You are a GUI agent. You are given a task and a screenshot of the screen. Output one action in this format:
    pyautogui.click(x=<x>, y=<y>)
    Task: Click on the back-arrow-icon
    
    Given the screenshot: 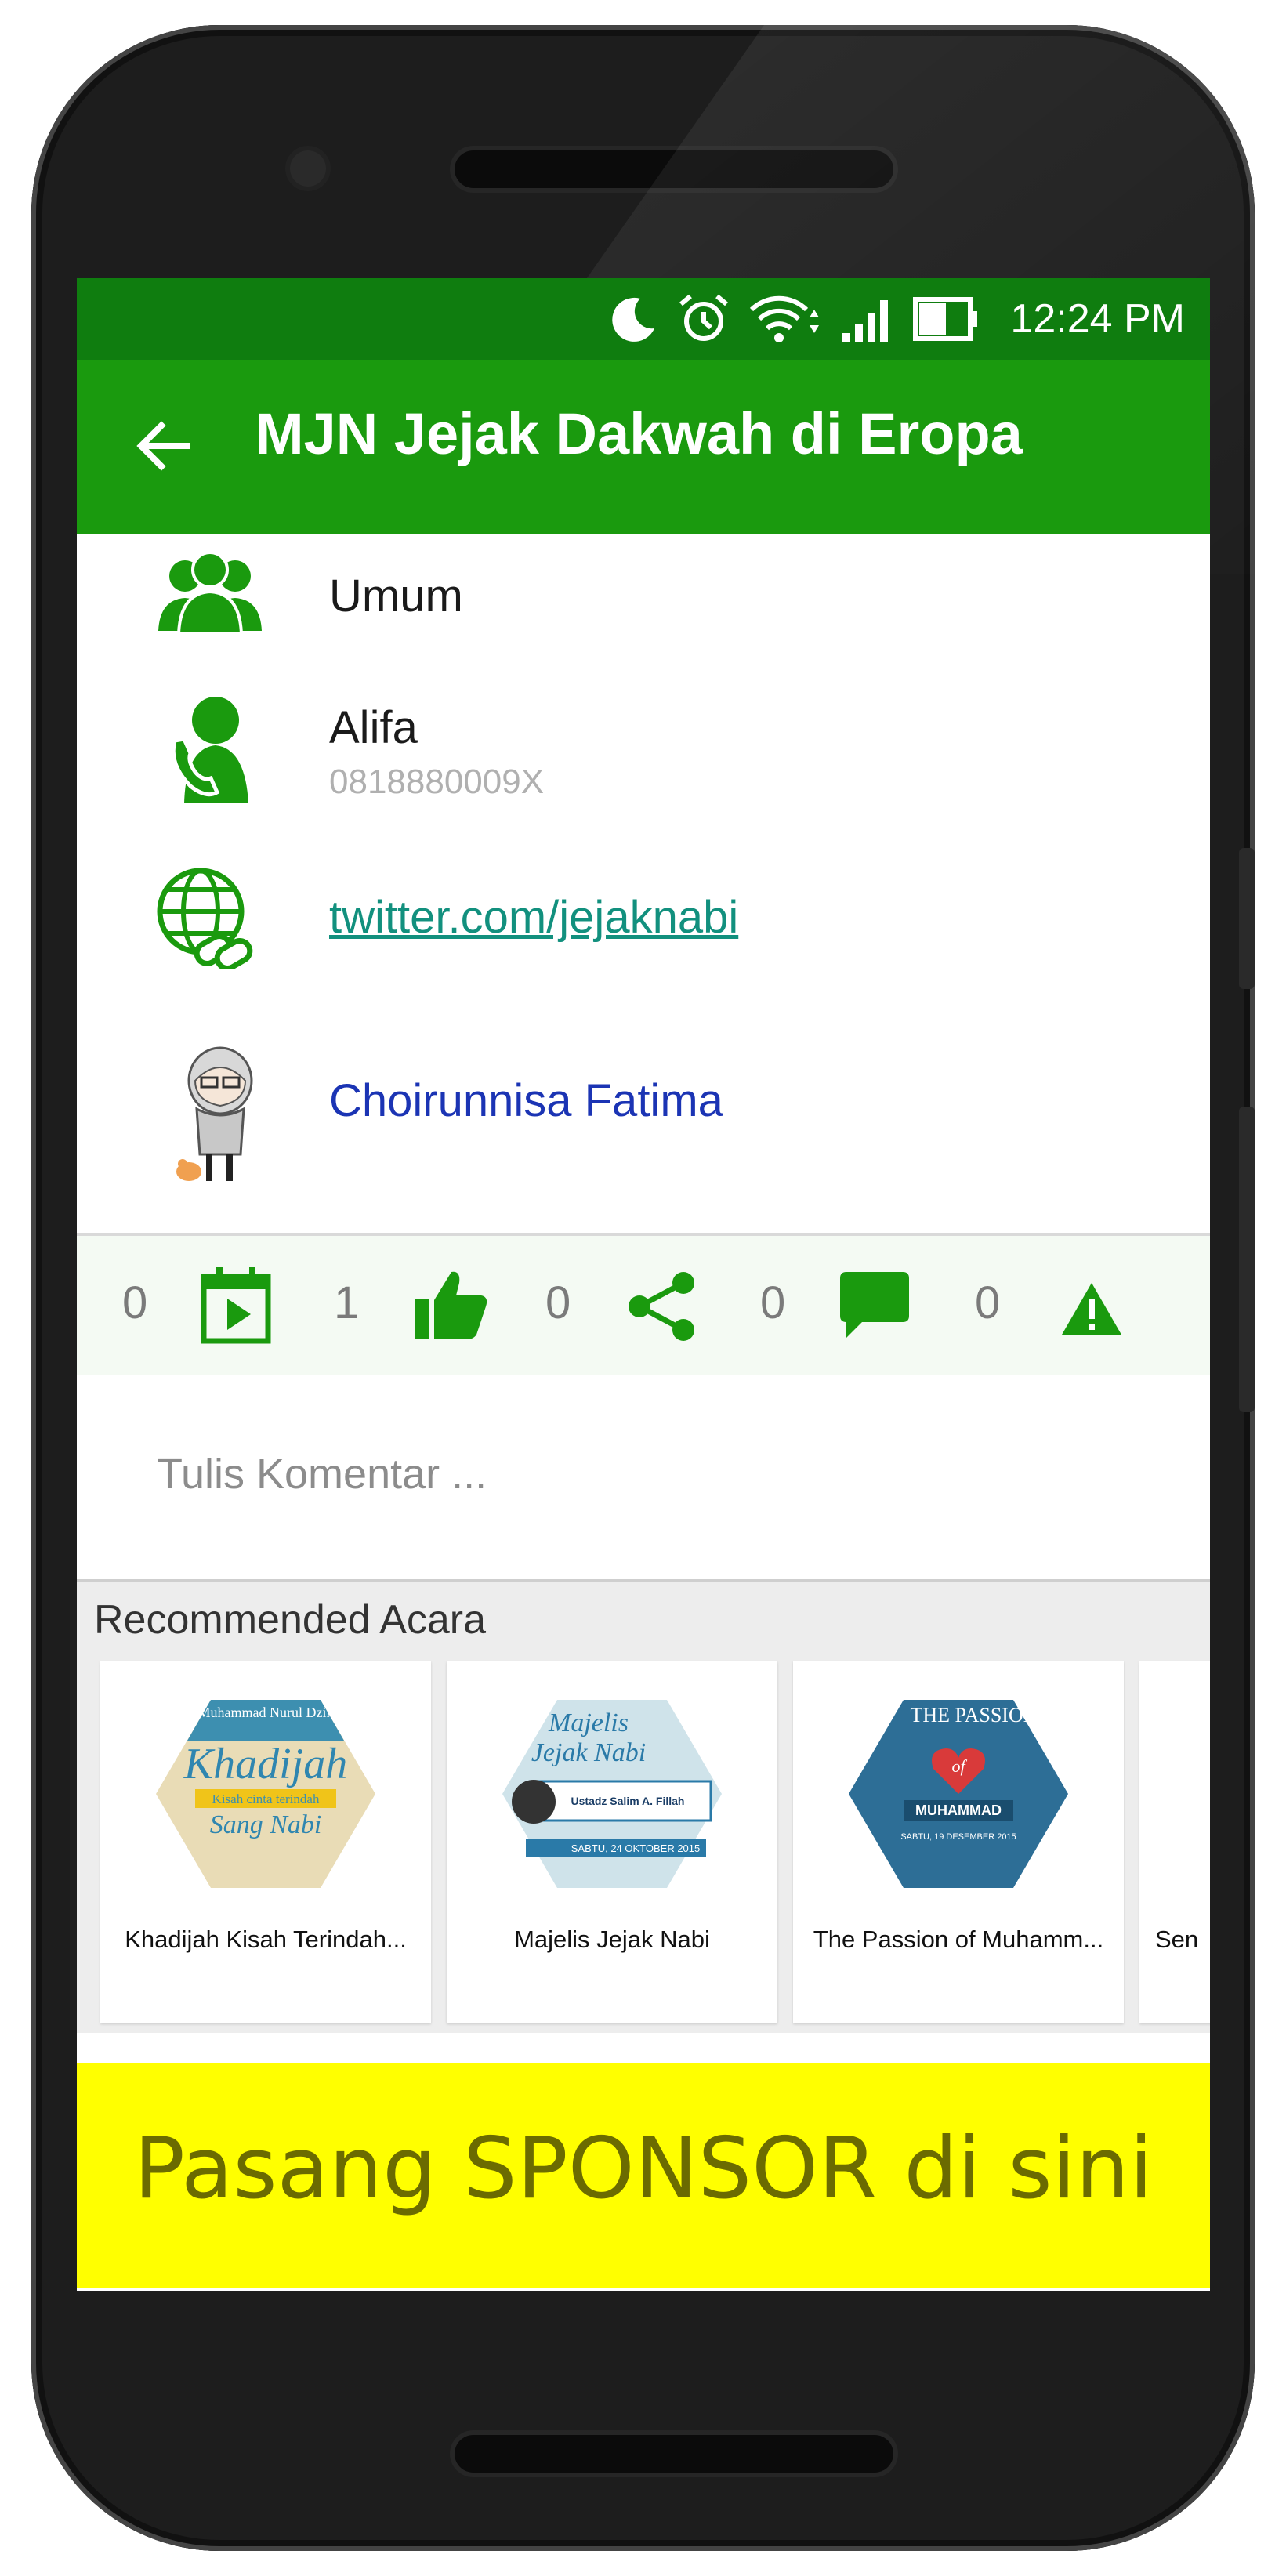 What is the action you would take?
    pyautogui.click(x=163, y=446)
    